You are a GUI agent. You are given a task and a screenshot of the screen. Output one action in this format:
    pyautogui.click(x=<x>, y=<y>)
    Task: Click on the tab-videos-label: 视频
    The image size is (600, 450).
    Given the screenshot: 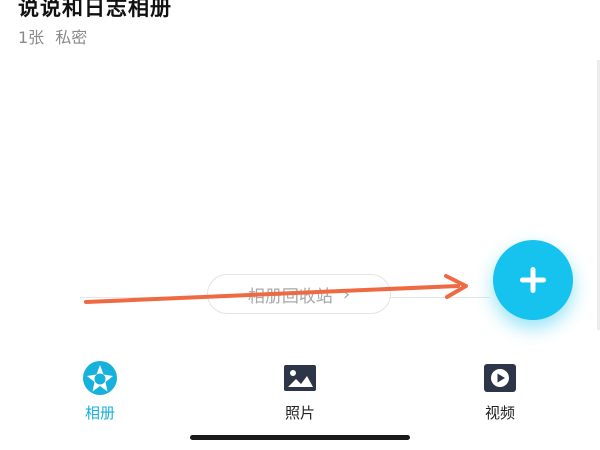 What is the action you would take?
    pyautogui.click(x=499, y=413)
    